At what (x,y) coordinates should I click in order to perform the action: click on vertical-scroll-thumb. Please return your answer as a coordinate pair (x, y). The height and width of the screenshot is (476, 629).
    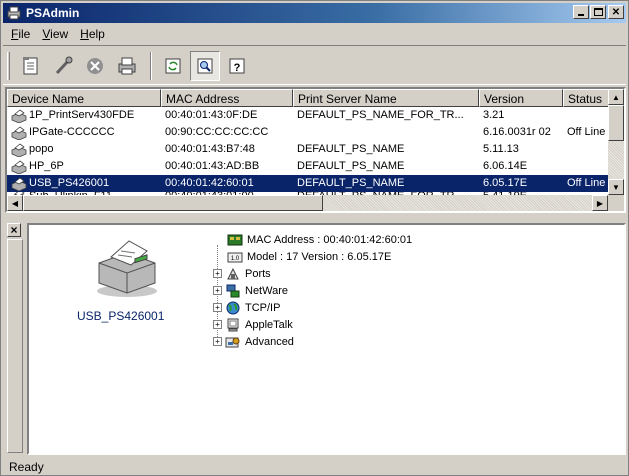
    Looking at the image, I should click on (616, 123).